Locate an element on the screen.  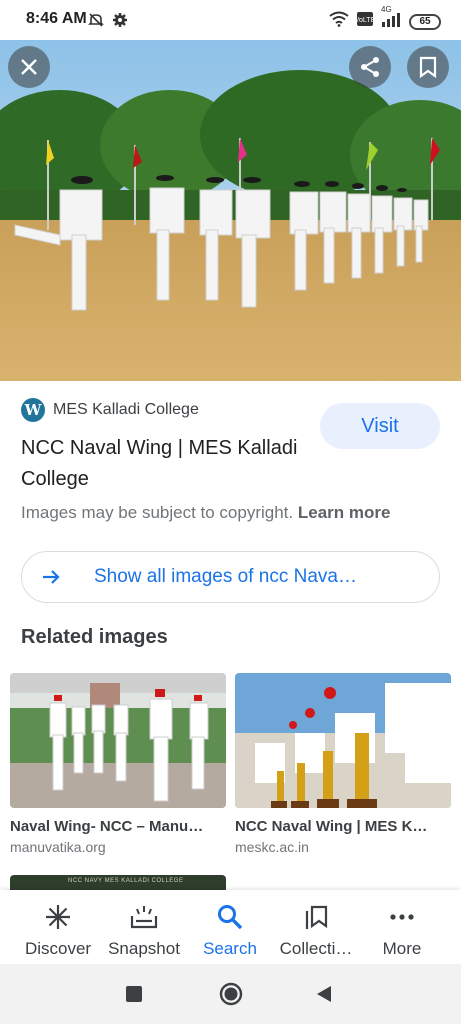
related-domain: manuvatika.org is located at coordinates (58, 847).